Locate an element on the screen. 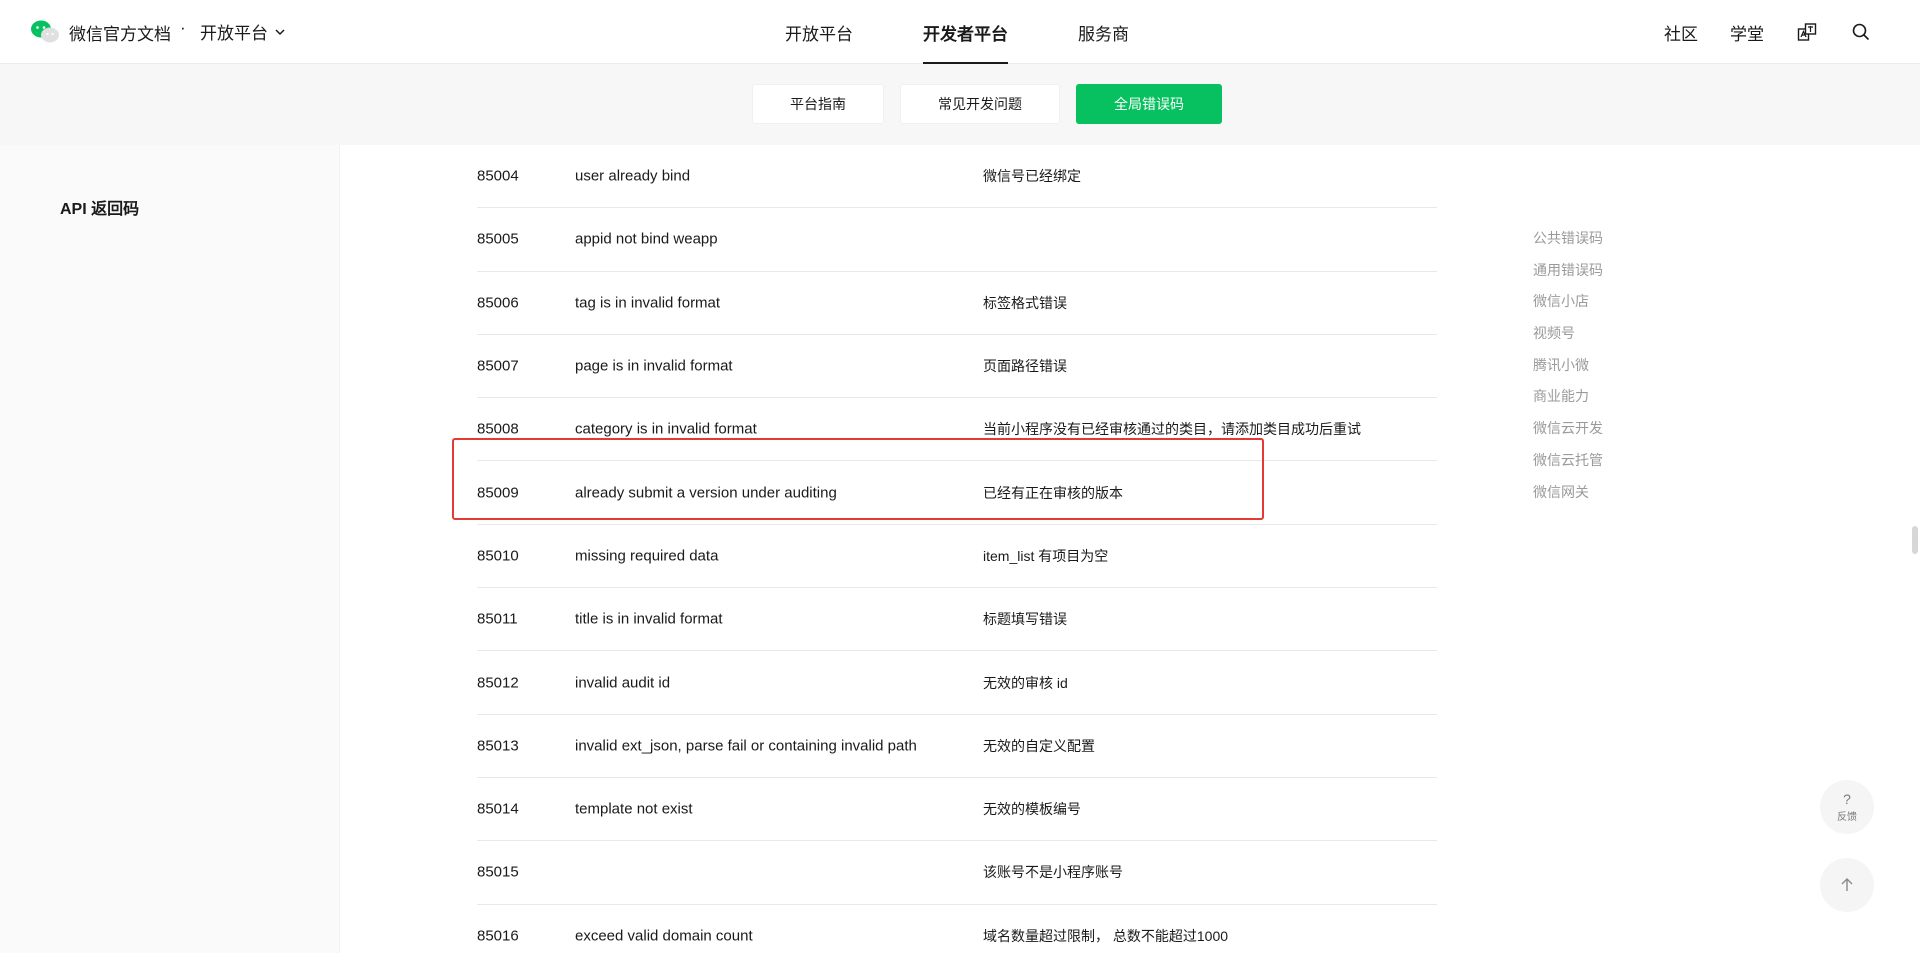  feedback-button: ? 反馈 is located at coordinates (1847, 807).